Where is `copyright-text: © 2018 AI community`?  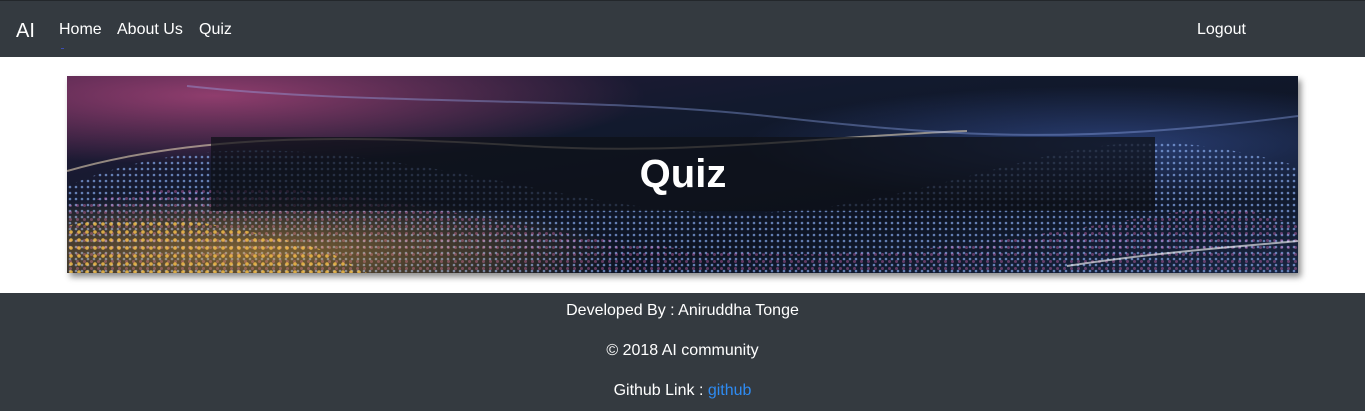 copyright-text: © 2018 AI community is located at coordinates (682, 350).